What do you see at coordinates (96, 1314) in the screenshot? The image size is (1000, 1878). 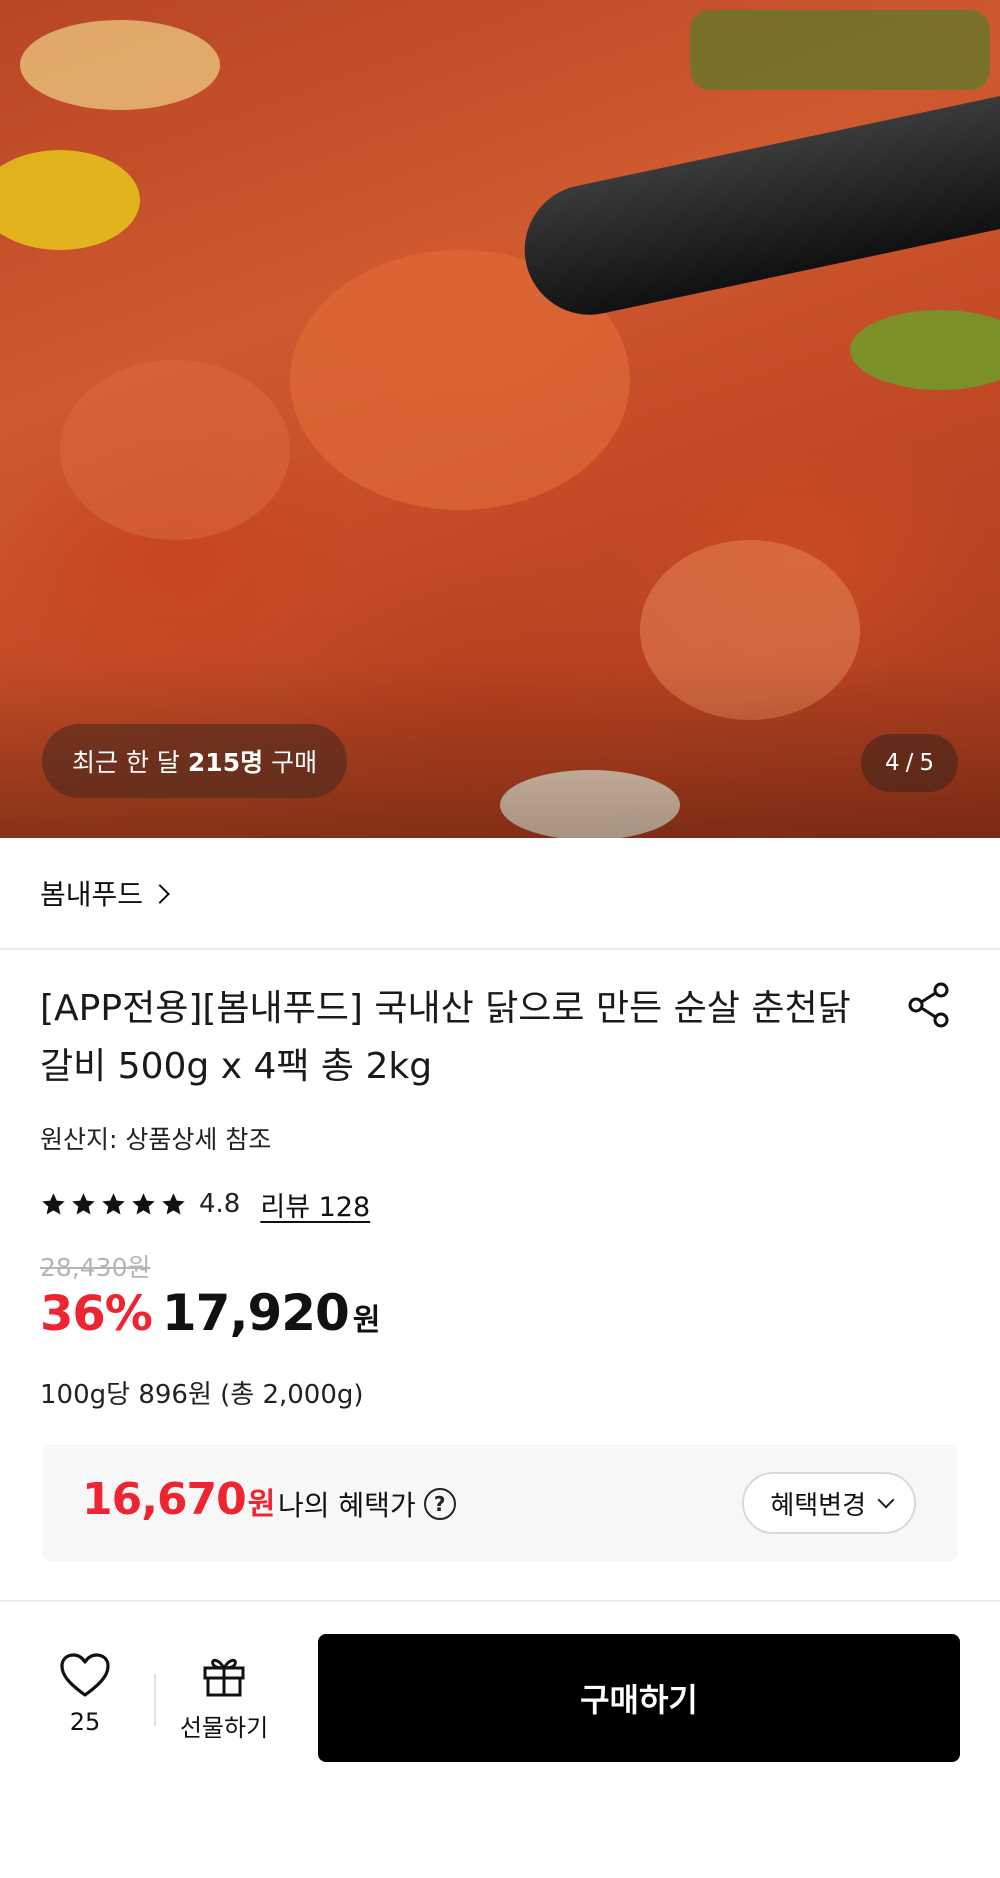 I see `discount-rate: 36%` at bounding box center [96, 1314].